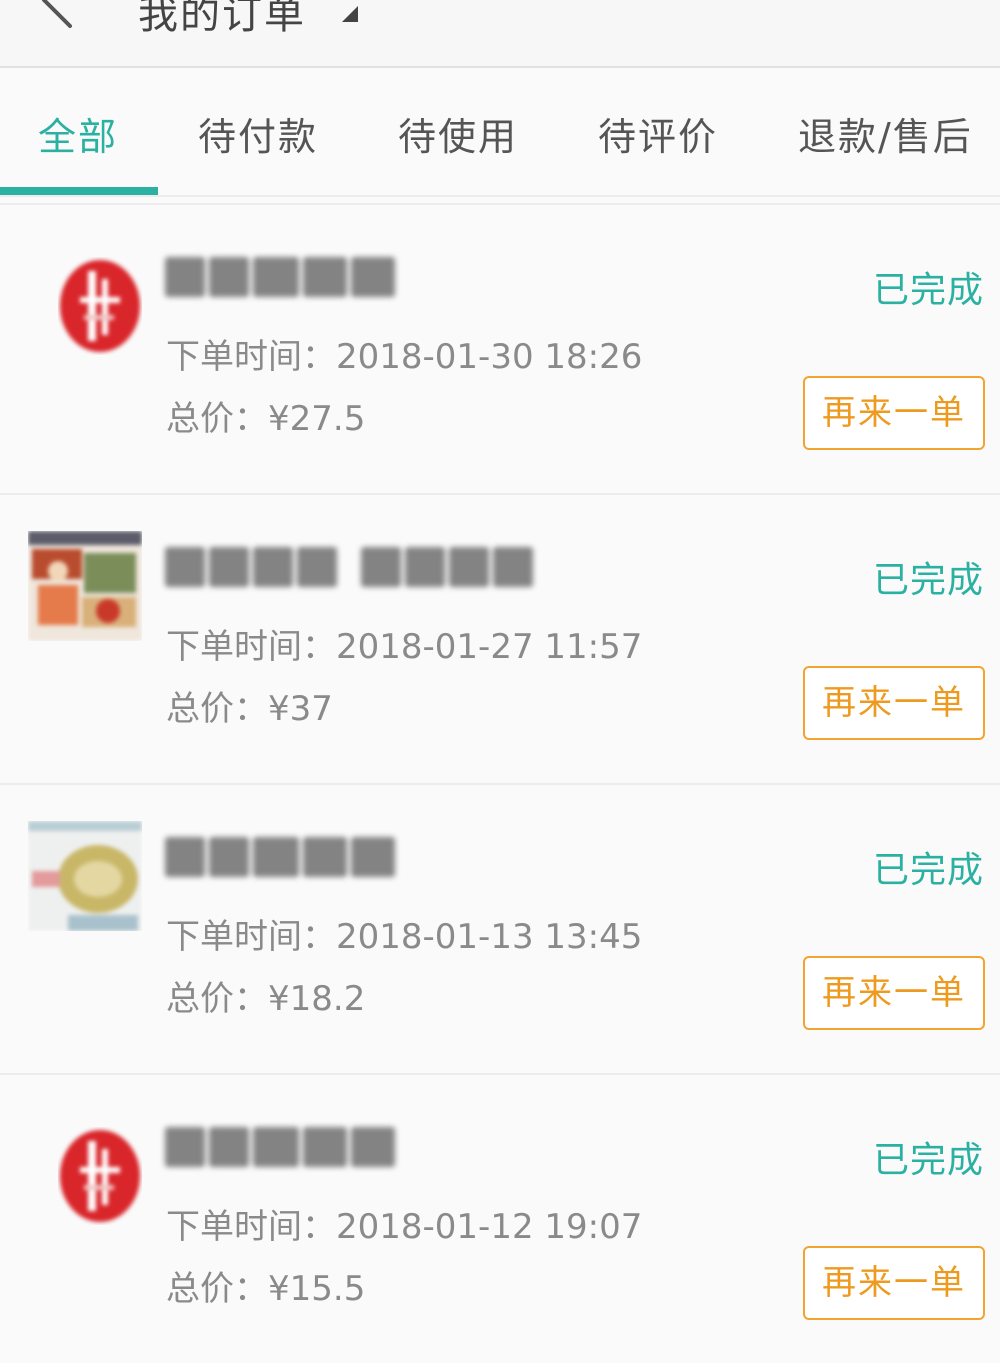 The image size is (1000, 1363). I want to click on top-bar: 我的订单, so click(500, 34).